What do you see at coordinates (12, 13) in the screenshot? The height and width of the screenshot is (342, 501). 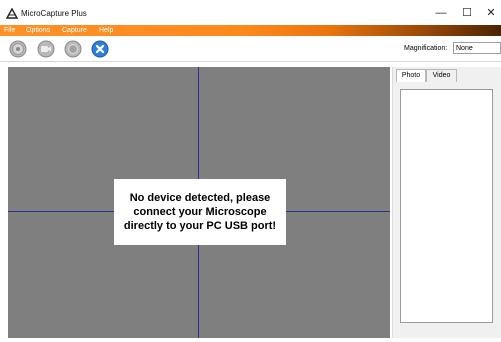 I see `app-logo-icon` at bounding box center [12, 13].